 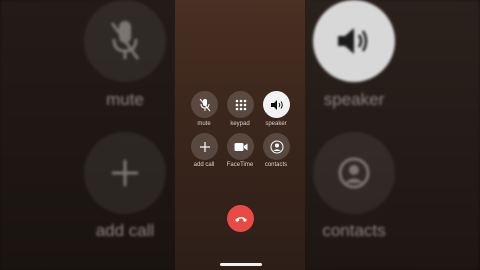 I want to click on keypad-icon, so click(x=240, y=104).